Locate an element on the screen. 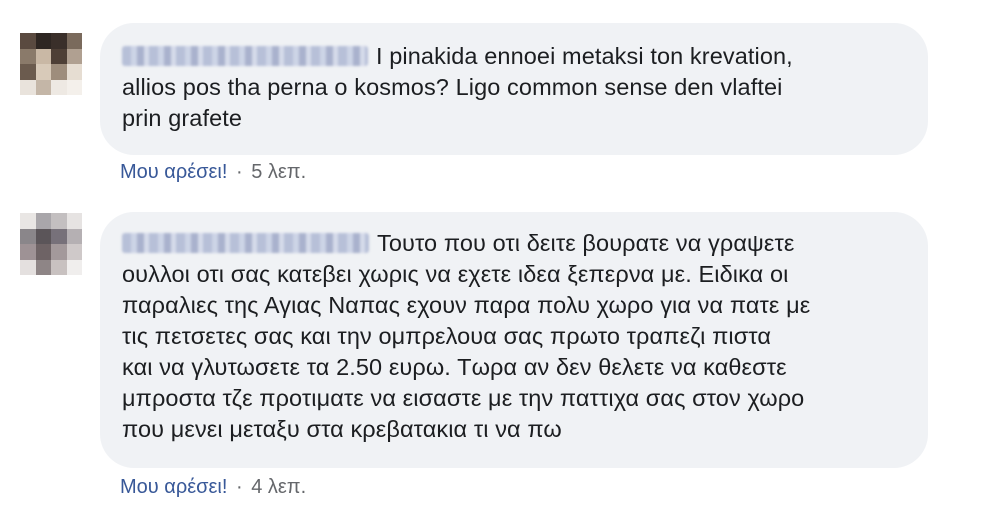 This screenshot has width=986, height=526. author-name is located at coordinates (245, 243).